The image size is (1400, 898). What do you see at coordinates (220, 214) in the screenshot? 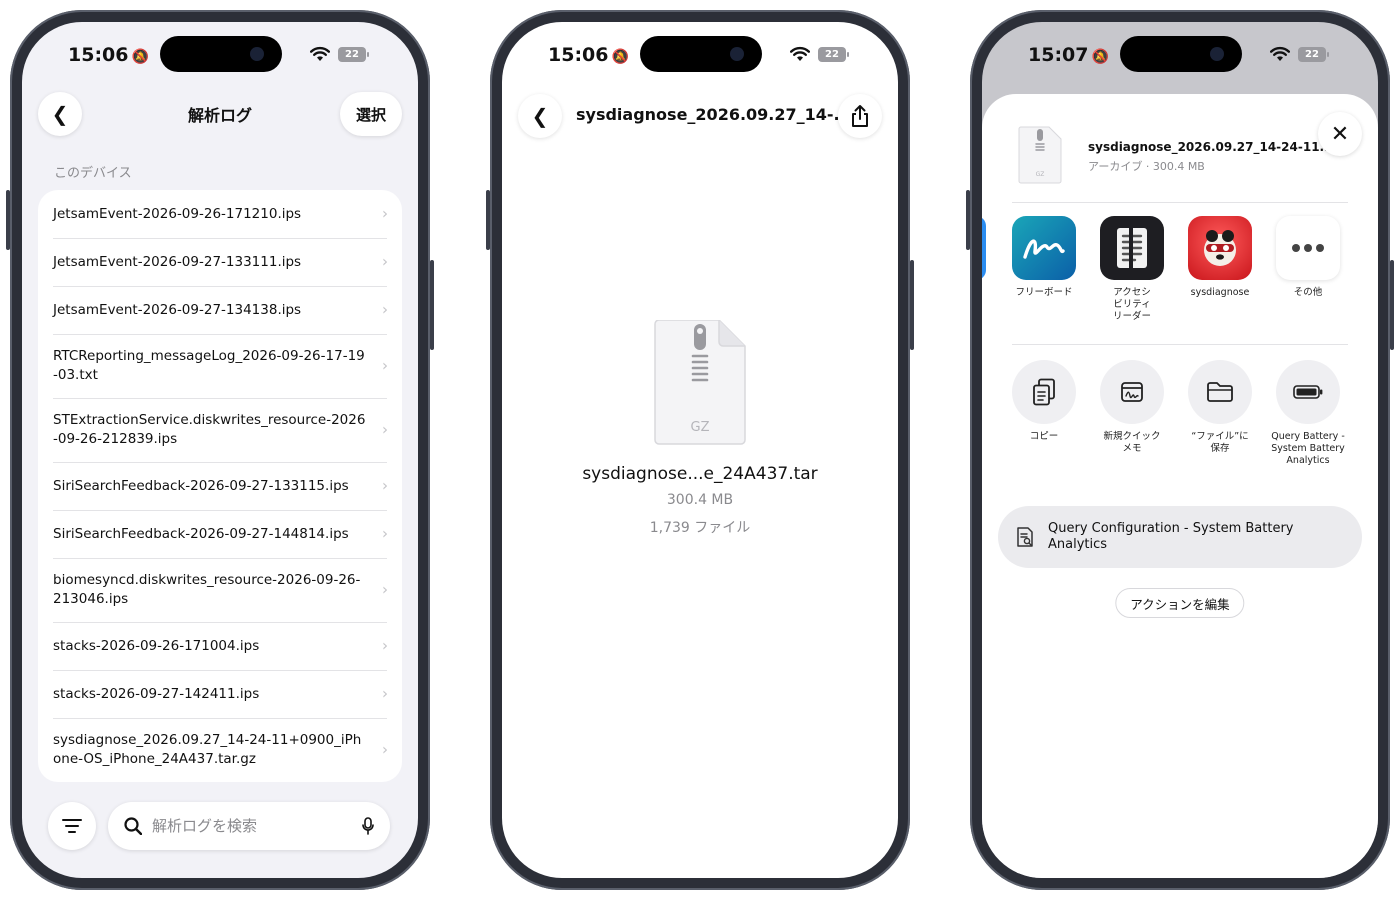
I see `list-item: JetsamEvent-2026-09-26-171210.ips ›` at bounding box center [220, 214].